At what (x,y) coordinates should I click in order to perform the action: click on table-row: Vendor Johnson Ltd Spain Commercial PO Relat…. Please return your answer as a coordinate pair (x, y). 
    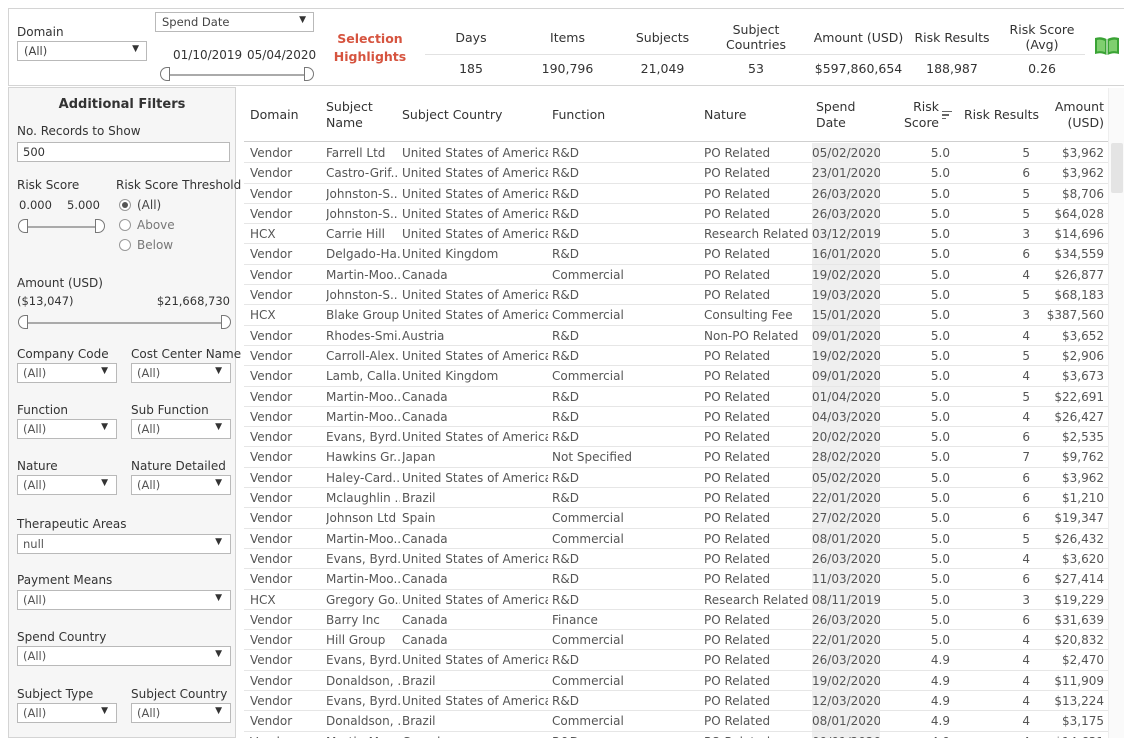
    Looking at the image, I should click on (676, 518).